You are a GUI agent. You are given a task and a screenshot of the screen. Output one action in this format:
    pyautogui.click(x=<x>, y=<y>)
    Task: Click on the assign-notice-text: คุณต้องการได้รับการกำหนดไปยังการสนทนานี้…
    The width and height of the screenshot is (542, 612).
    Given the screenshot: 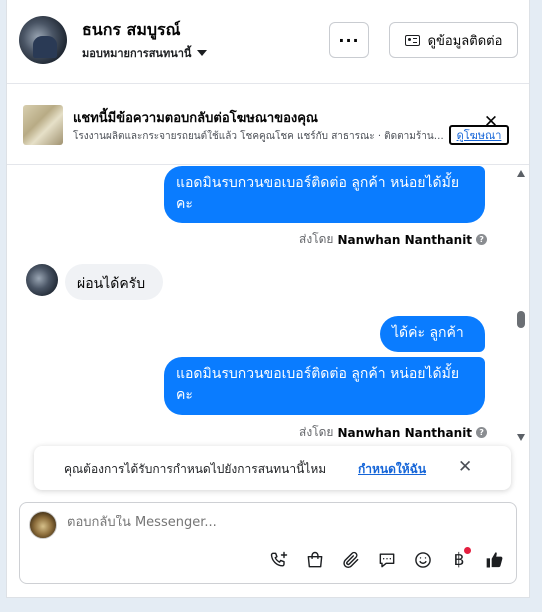 What is the action you would take?
    pyautogui.click(x=195, y=469)
    